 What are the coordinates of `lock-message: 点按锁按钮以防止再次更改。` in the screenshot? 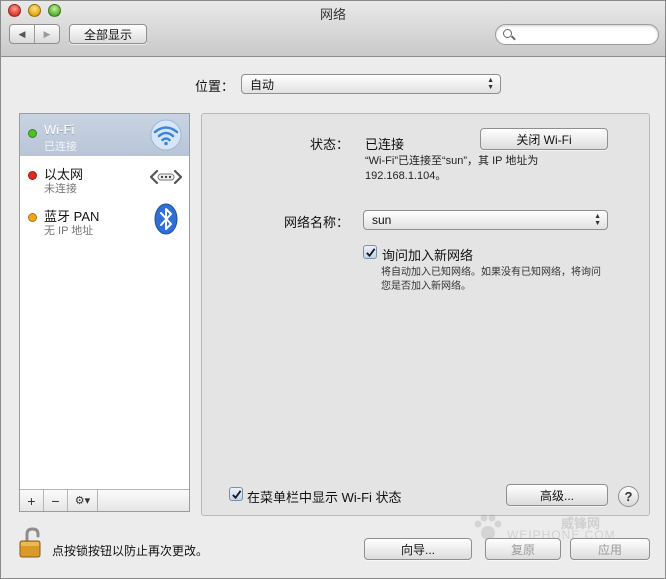 It's located at (130, 551).